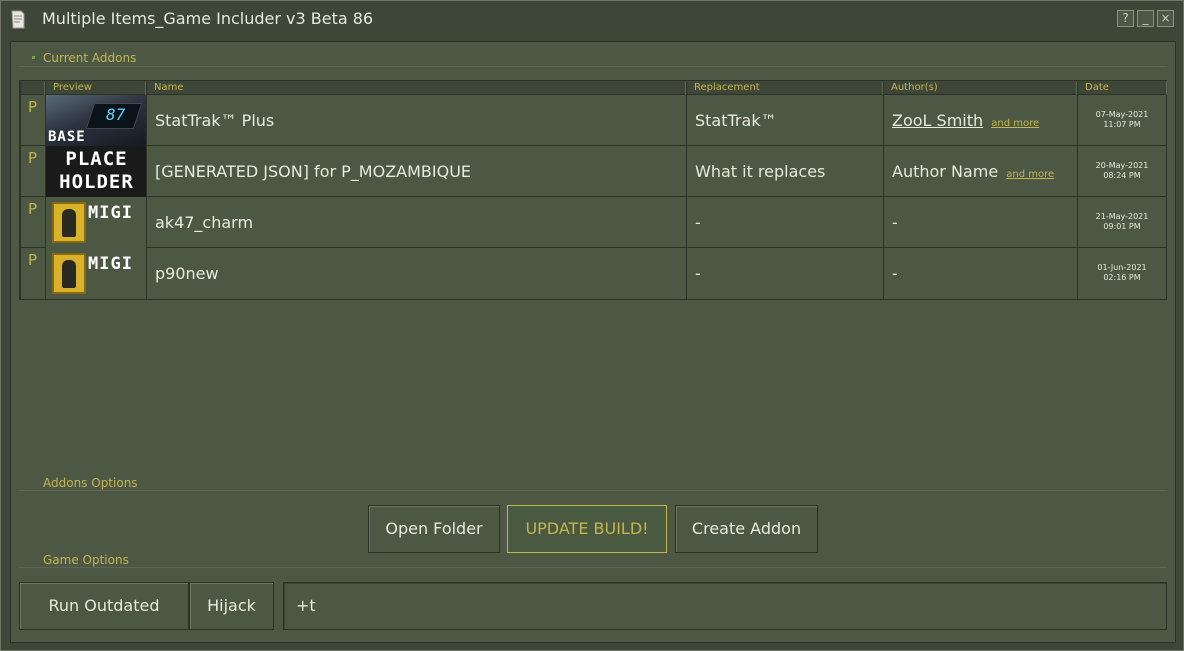  Describe the element at coordinates (1122, 277) in the screenshot. I see `addon-time: 02:16 PM` at that location.